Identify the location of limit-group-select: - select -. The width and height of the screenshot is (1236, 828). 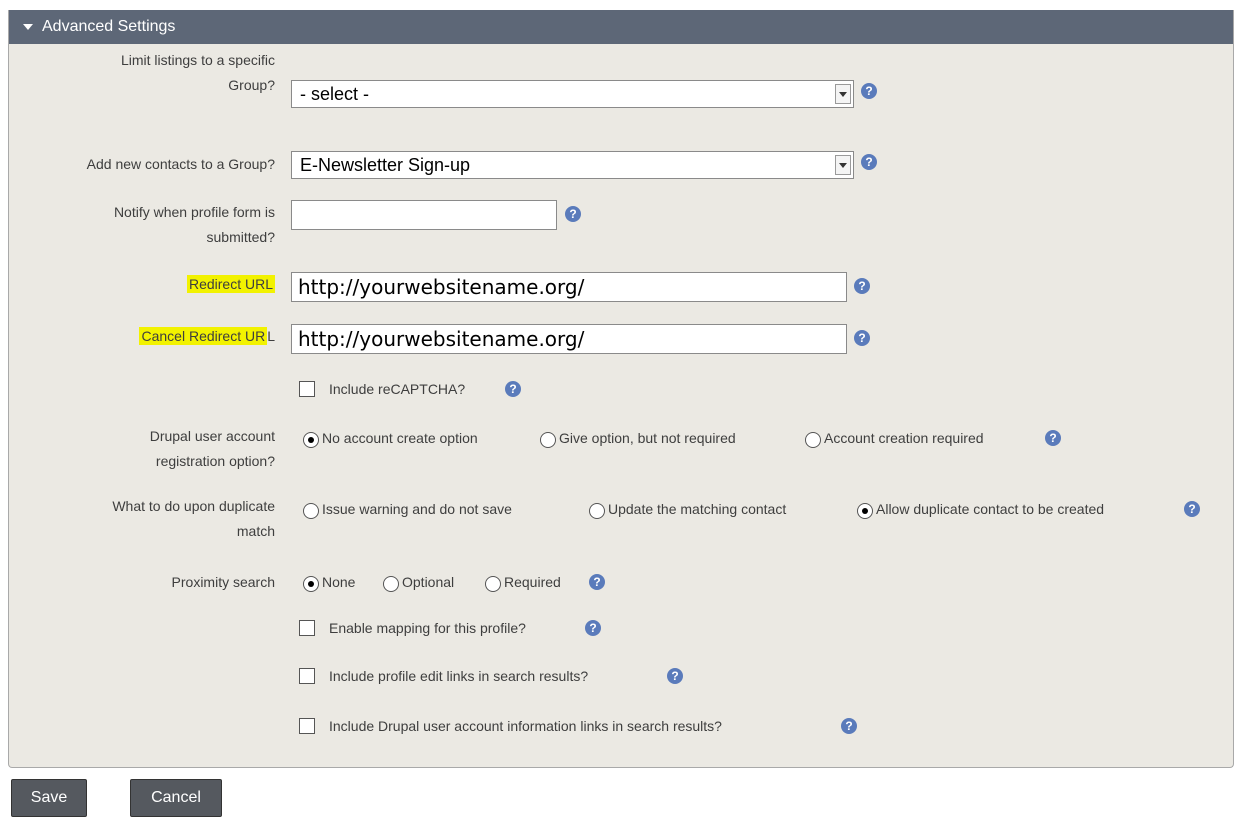
(572, 94).